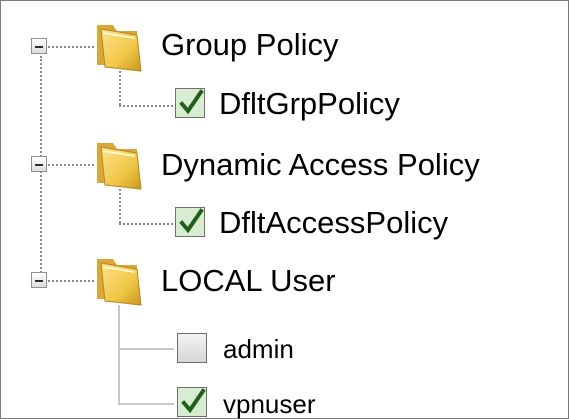 This screenshot has width=569, height=419. Describe the element at coordinates (250, 44) in the screenshot. I see `tree-node-label: Group Policy` at that location.